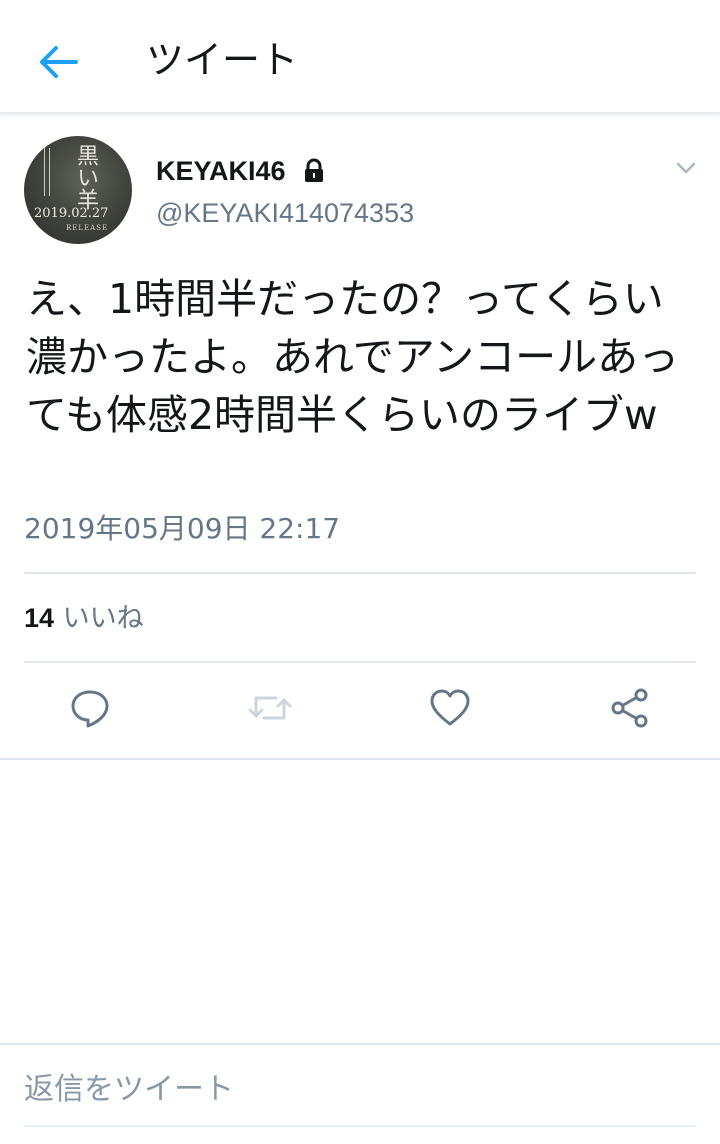 Image resolution: width=720 pixels, height=1144 pixels. Describe the element at coordinates (285, 213) in the screenshot. I see `user-handle: @KEYAKI414074353` at that location.